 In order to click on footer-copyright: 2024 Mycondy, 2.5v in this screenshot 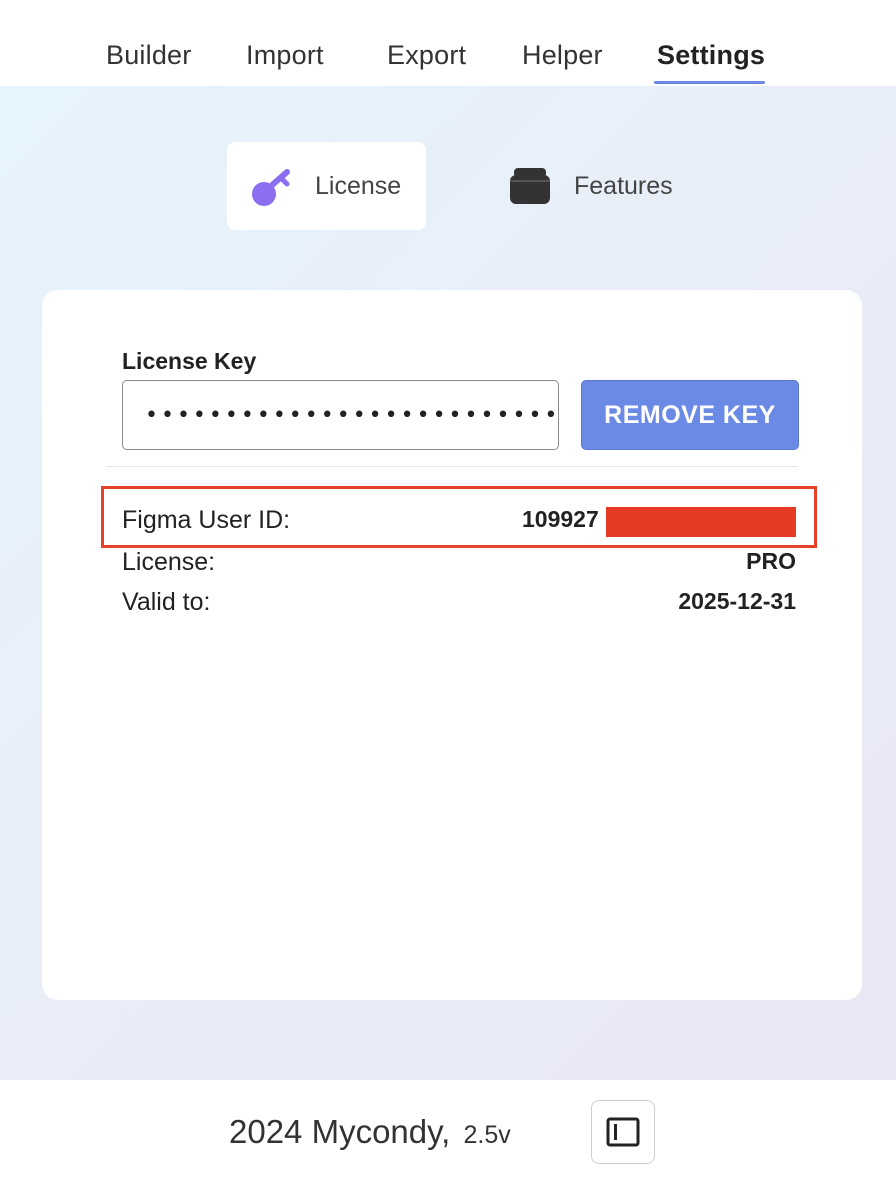, I will do `click(370, 1132)`.